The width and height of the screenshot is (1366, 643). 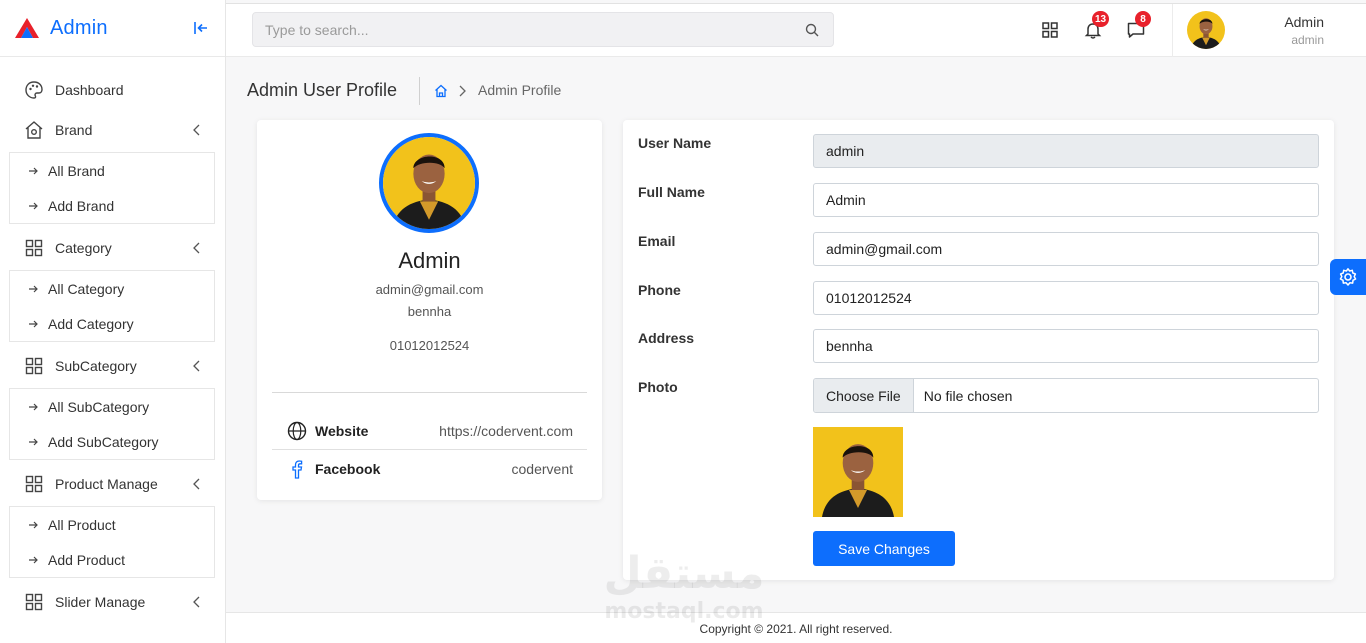 What do you see at coordinates (82, 524) in the screenshot?
I see `sidebar-subitem-label: All Product` at bounding box center [82, 524].